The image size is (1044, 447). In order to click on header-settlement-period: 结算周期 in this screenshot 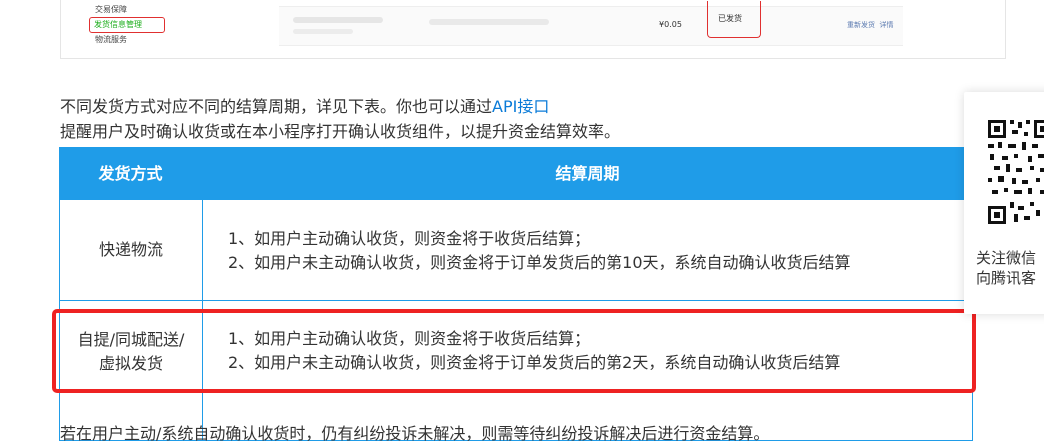, I will do `click(587, 173)`.